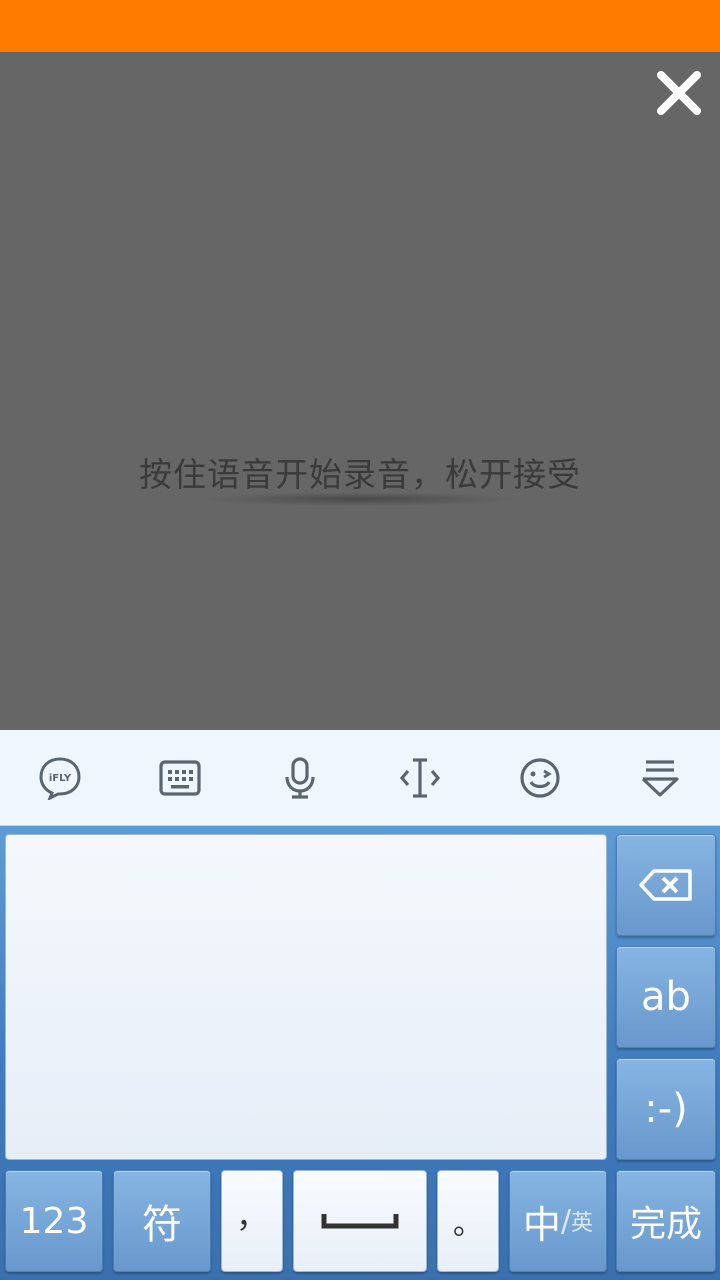 This screenshot has width=720, height=1280. What do you see at coordinates (162, 1225) in the screenshot?
I see `symbol-key-label: 符` at bounding box center [162, 1225].